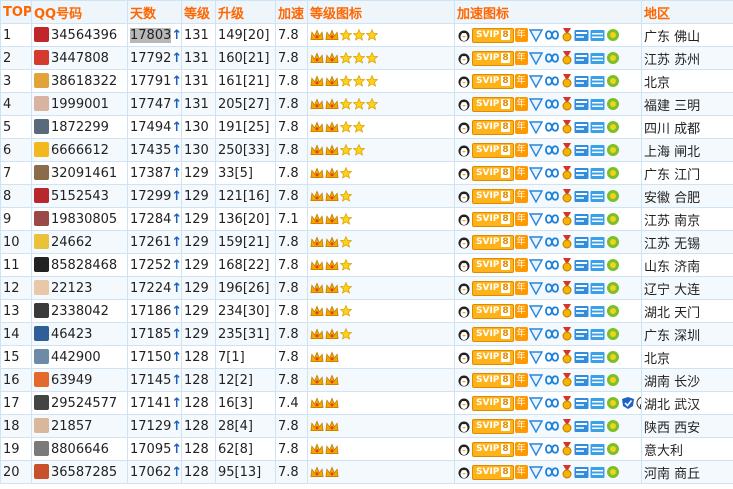 Image resolution: width=733 pixels, height=489 pixels. I want to click on qq-number: 8806646, so click(80, 449).